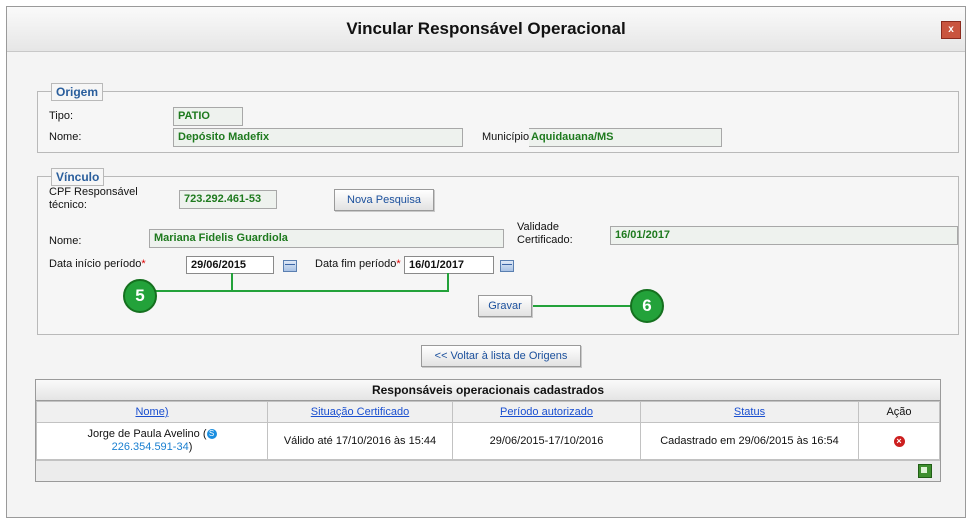  Describe the element at coordinates (150, 447) in the screenshot. I see `cpf-link: 226.354.591-34` at that location.